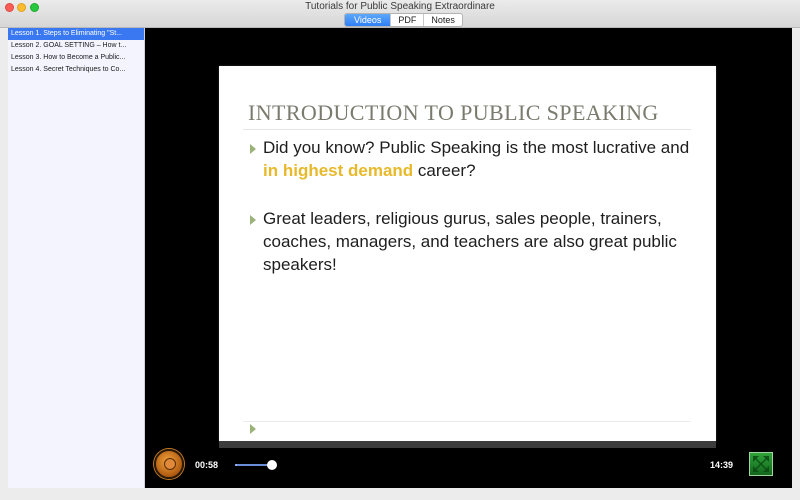 The width and height of the screenshot is (800, 500). I want to click on fullscreen-icon, so click(761, 464).